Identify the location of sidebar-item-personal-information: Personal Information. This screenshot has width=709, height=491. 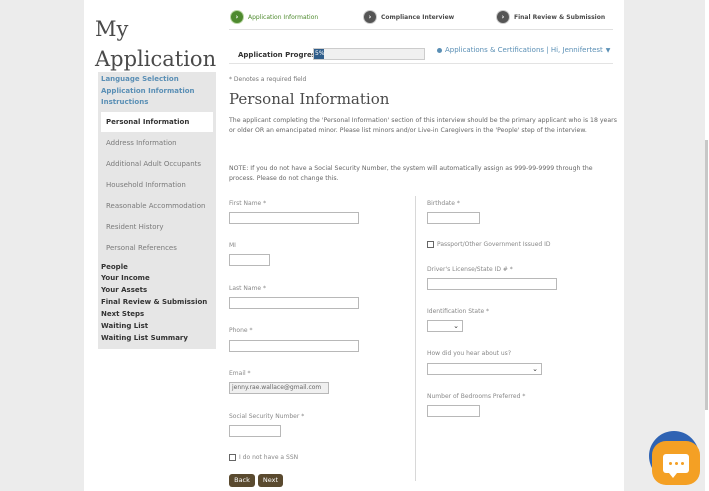
(157, 122).